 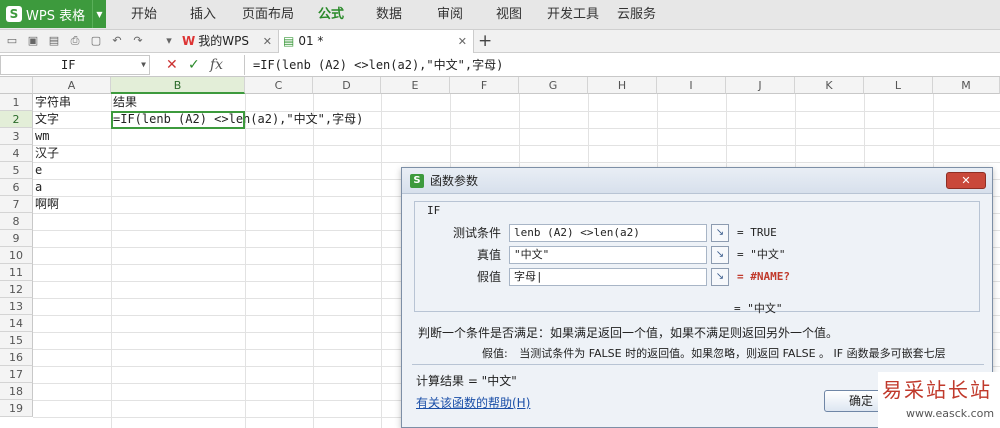 I want to click on watermark-url: www.easck.com, so click(x=950, y=413).